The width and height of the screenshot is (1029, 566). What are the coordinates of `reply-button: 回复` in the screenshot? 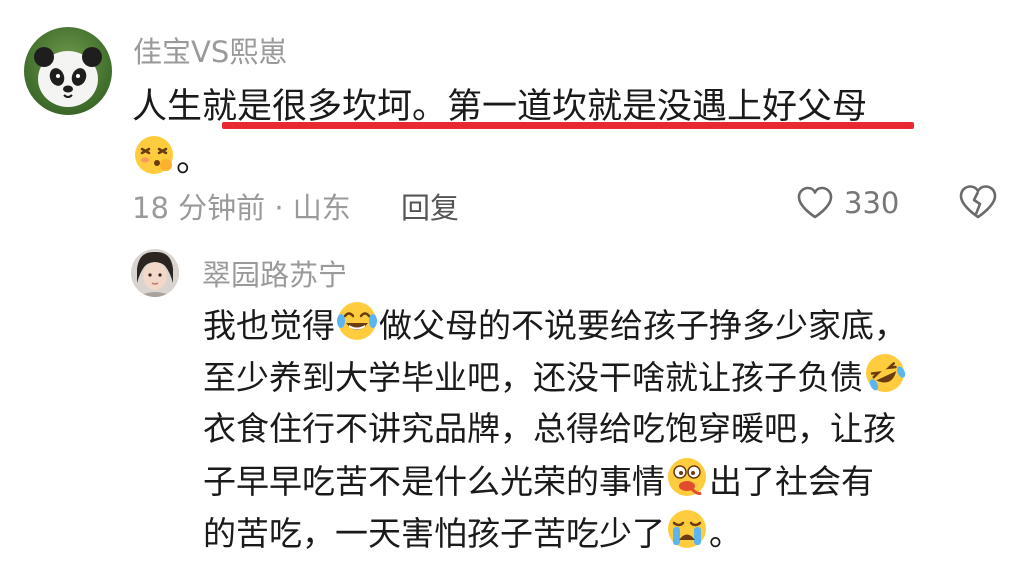 It's located at (430, 206).